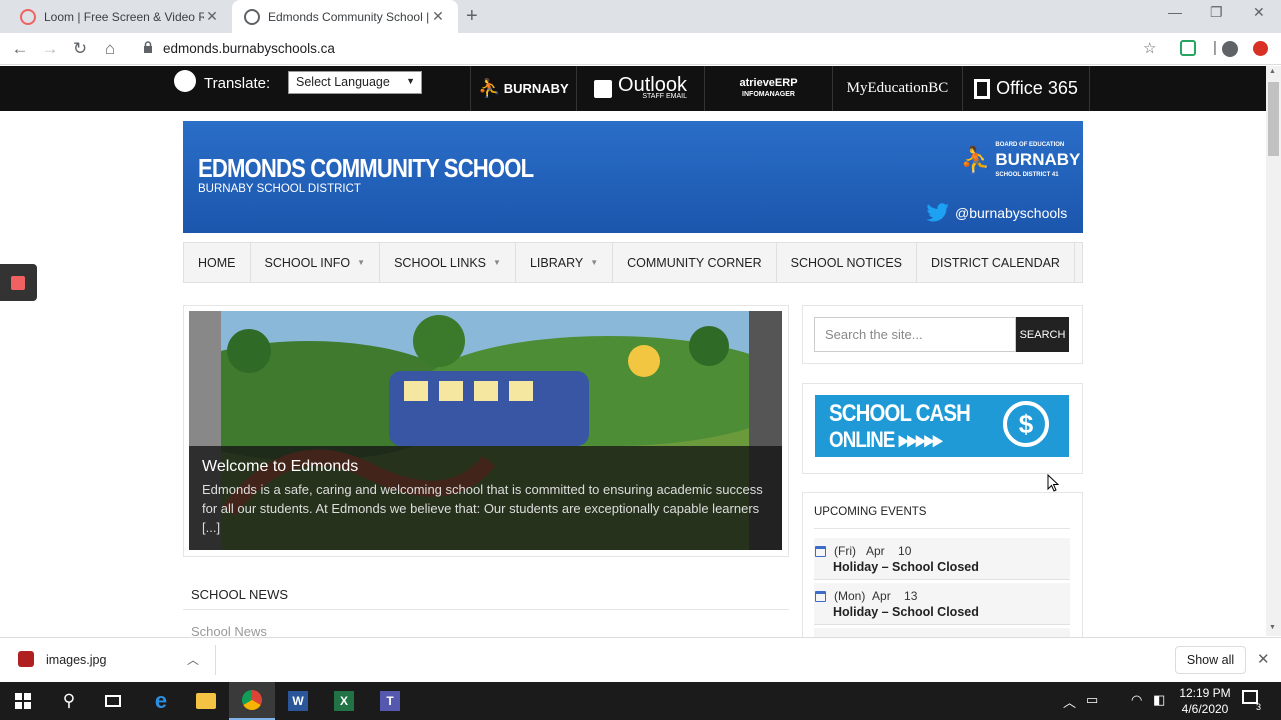 The image size is (1281, 720). I want to click on burnaby-link: ⛹ BURNABY, so click(523, 88).